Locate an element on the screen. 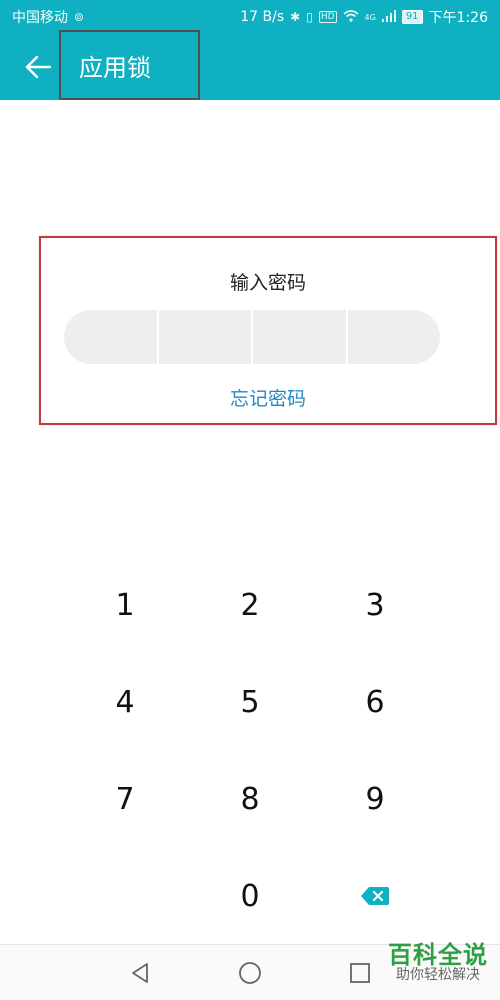 This screenshot has width=500, height=1000. wifi-icon is located at coordinates (350, 17).